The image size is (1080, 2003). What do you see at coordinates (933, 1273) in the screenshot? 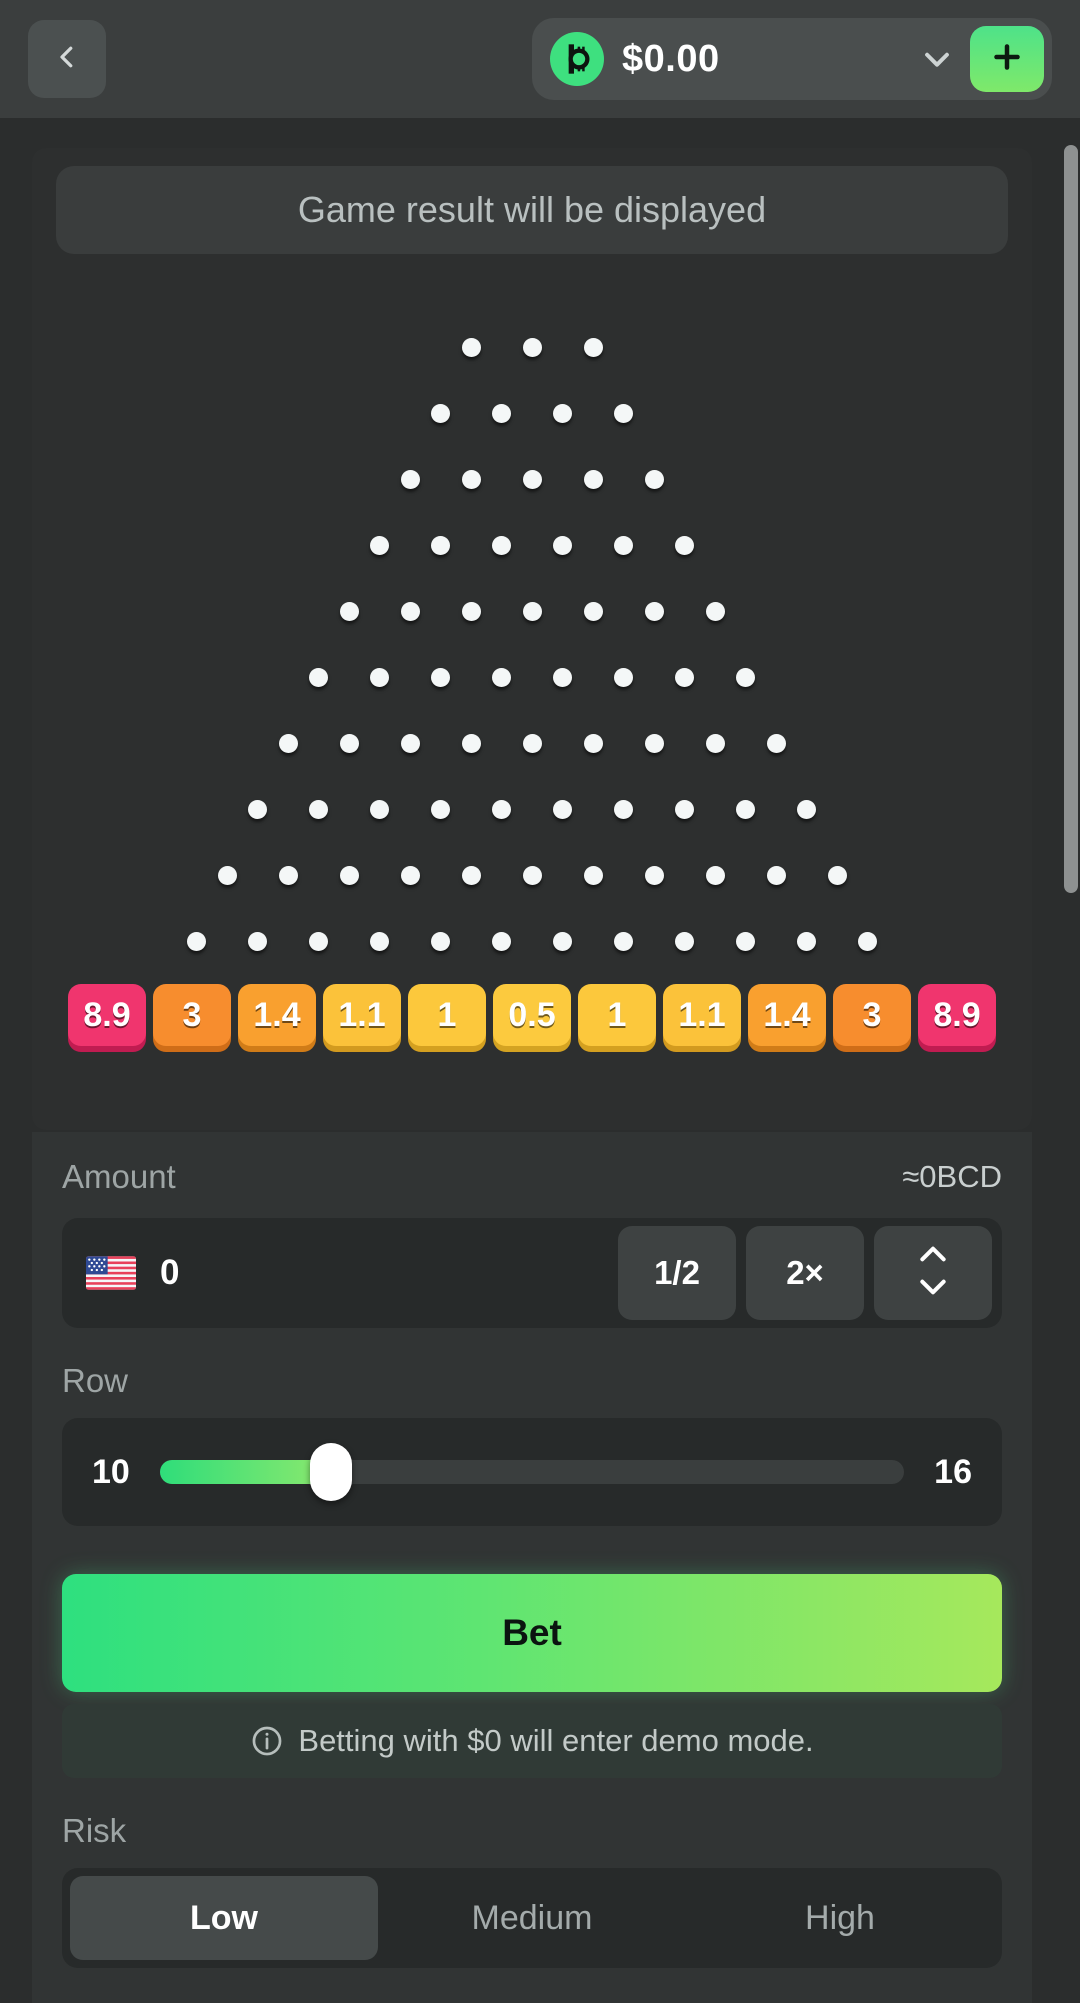
I see `amount-stepper` at bounding box center [933, 1273].